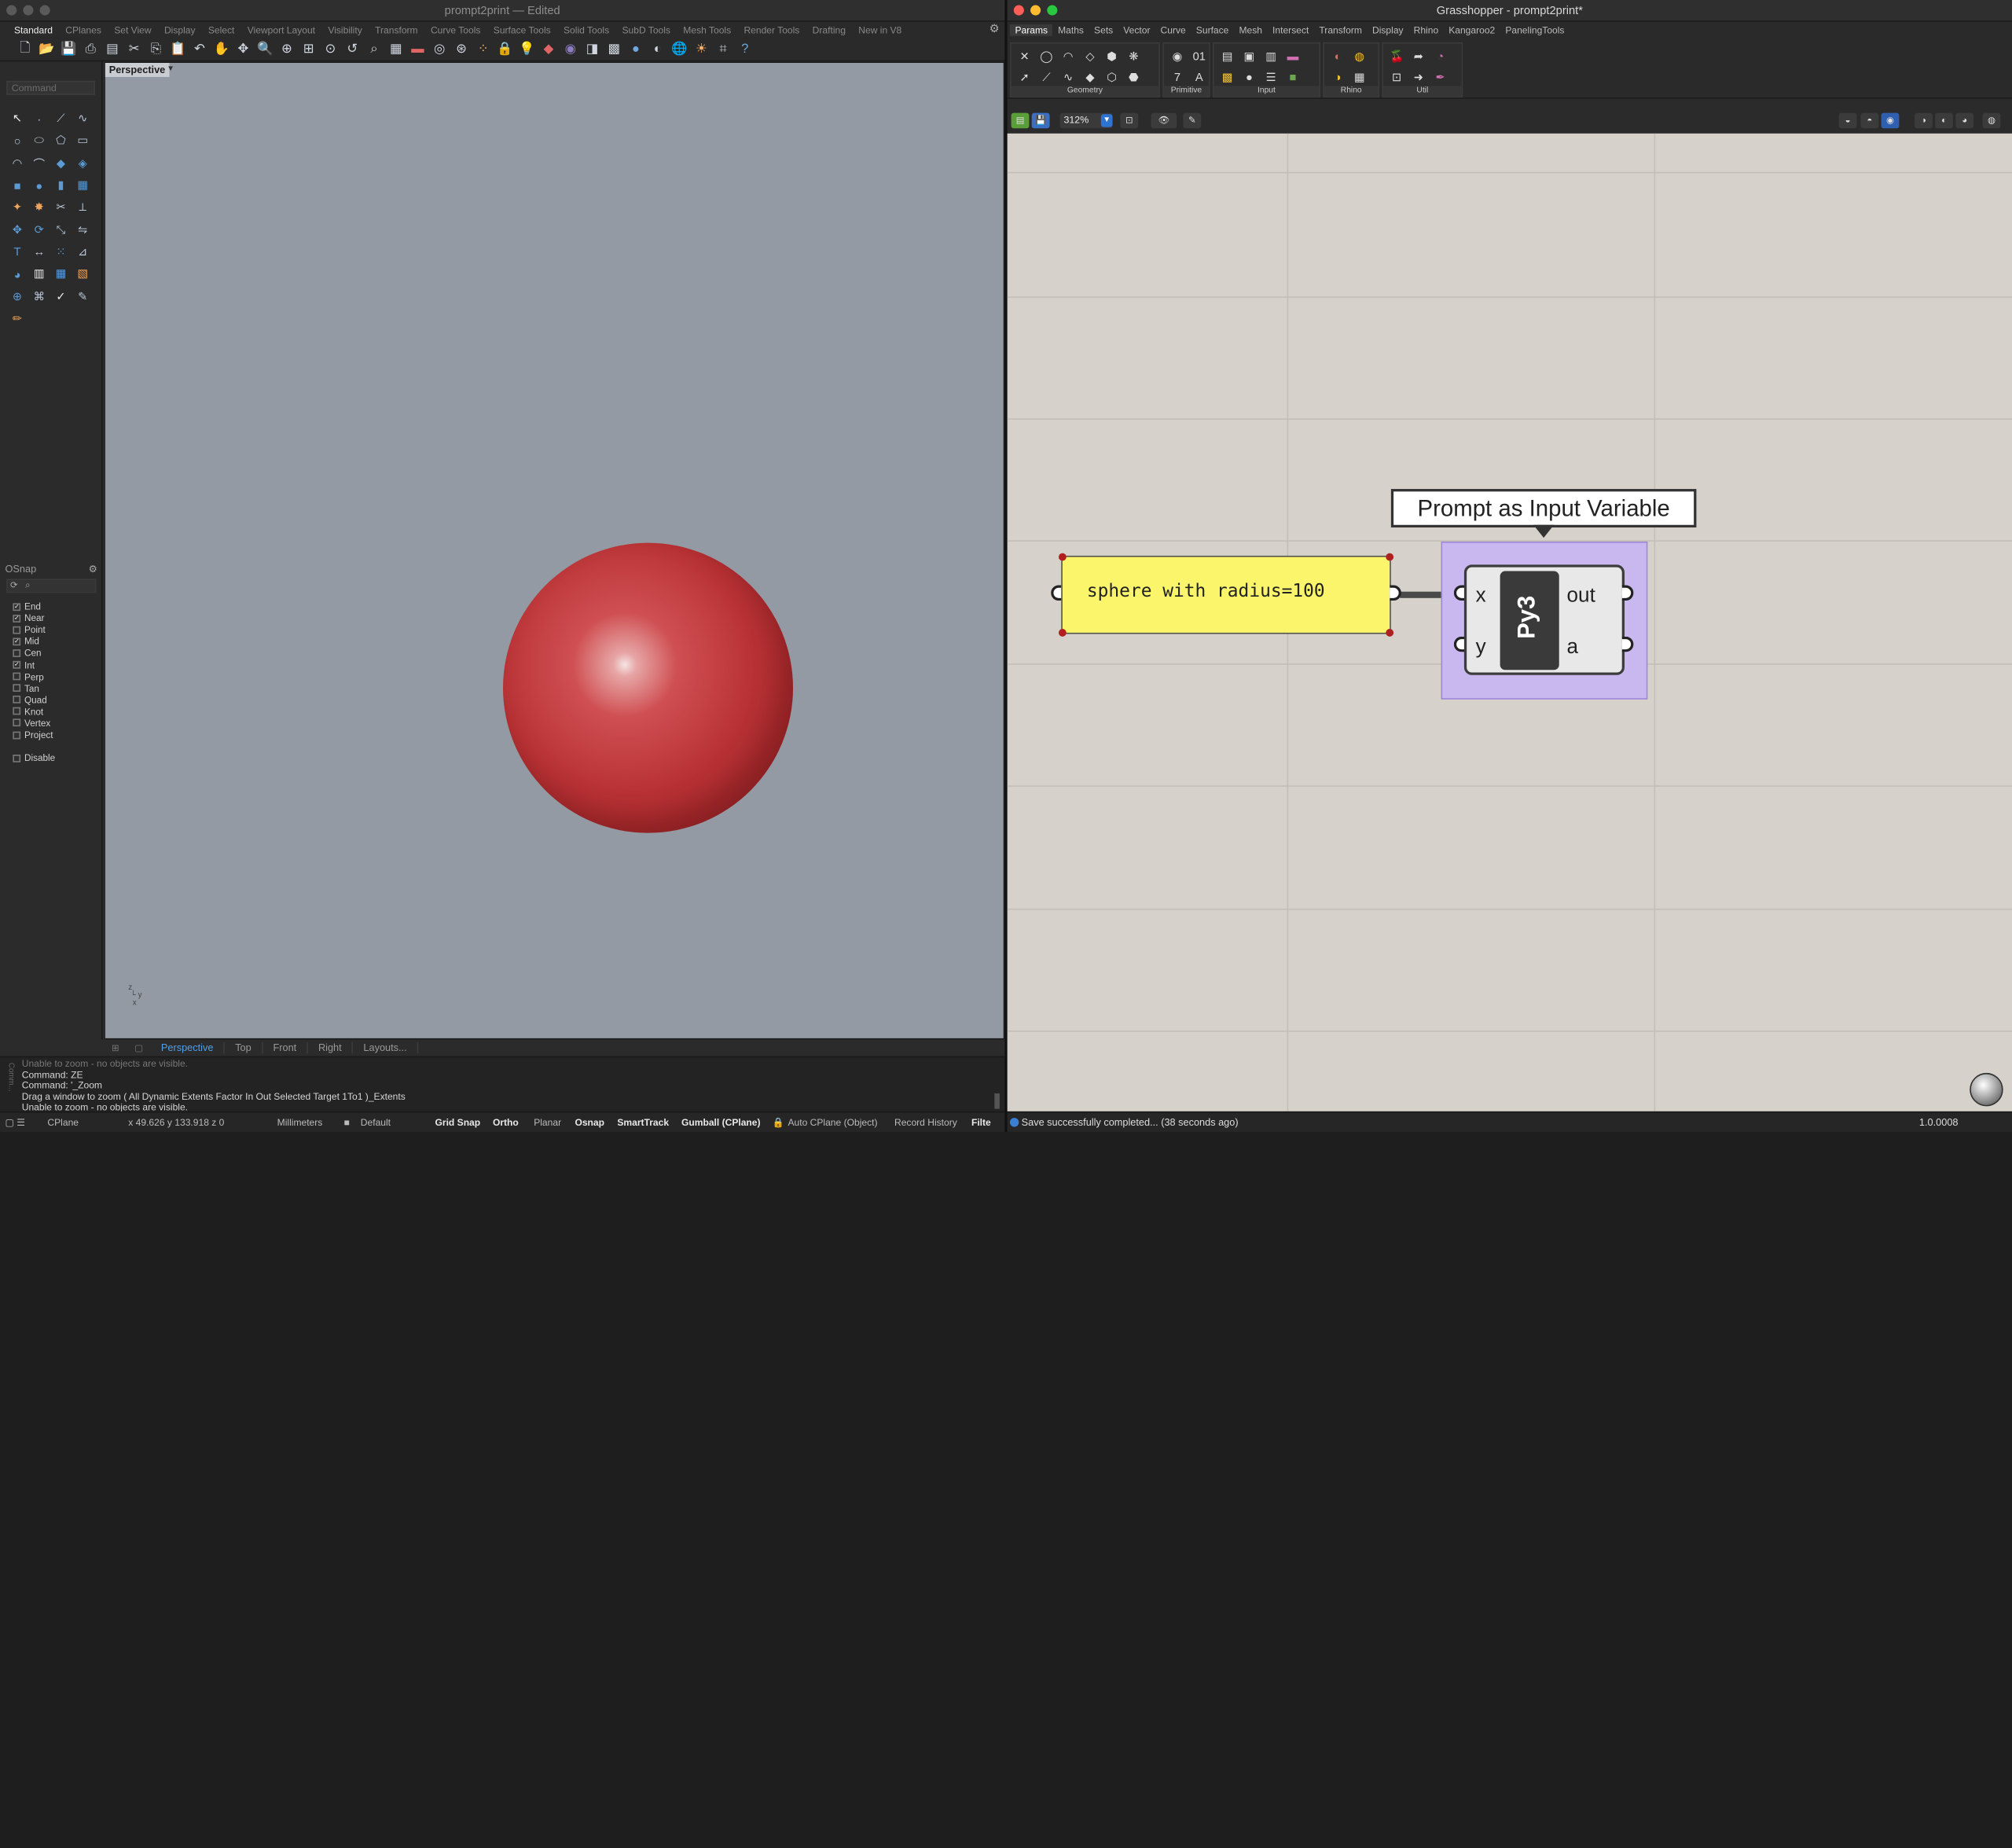  What do you see at coordinates (1020, 120) in the screenshot?
I see `open-icon: ▤` at bounding box center [1020, 120].